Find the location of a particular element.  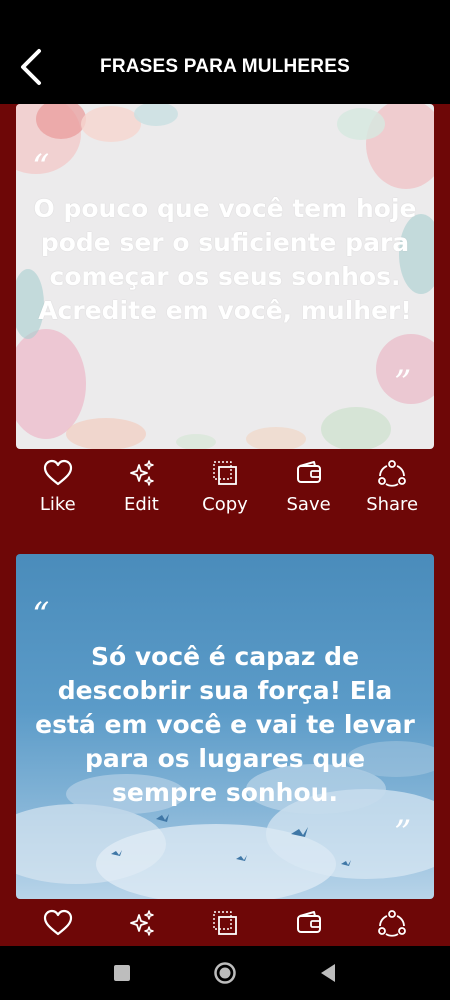

copy-button: Copy is located at coordinates (225, 485).